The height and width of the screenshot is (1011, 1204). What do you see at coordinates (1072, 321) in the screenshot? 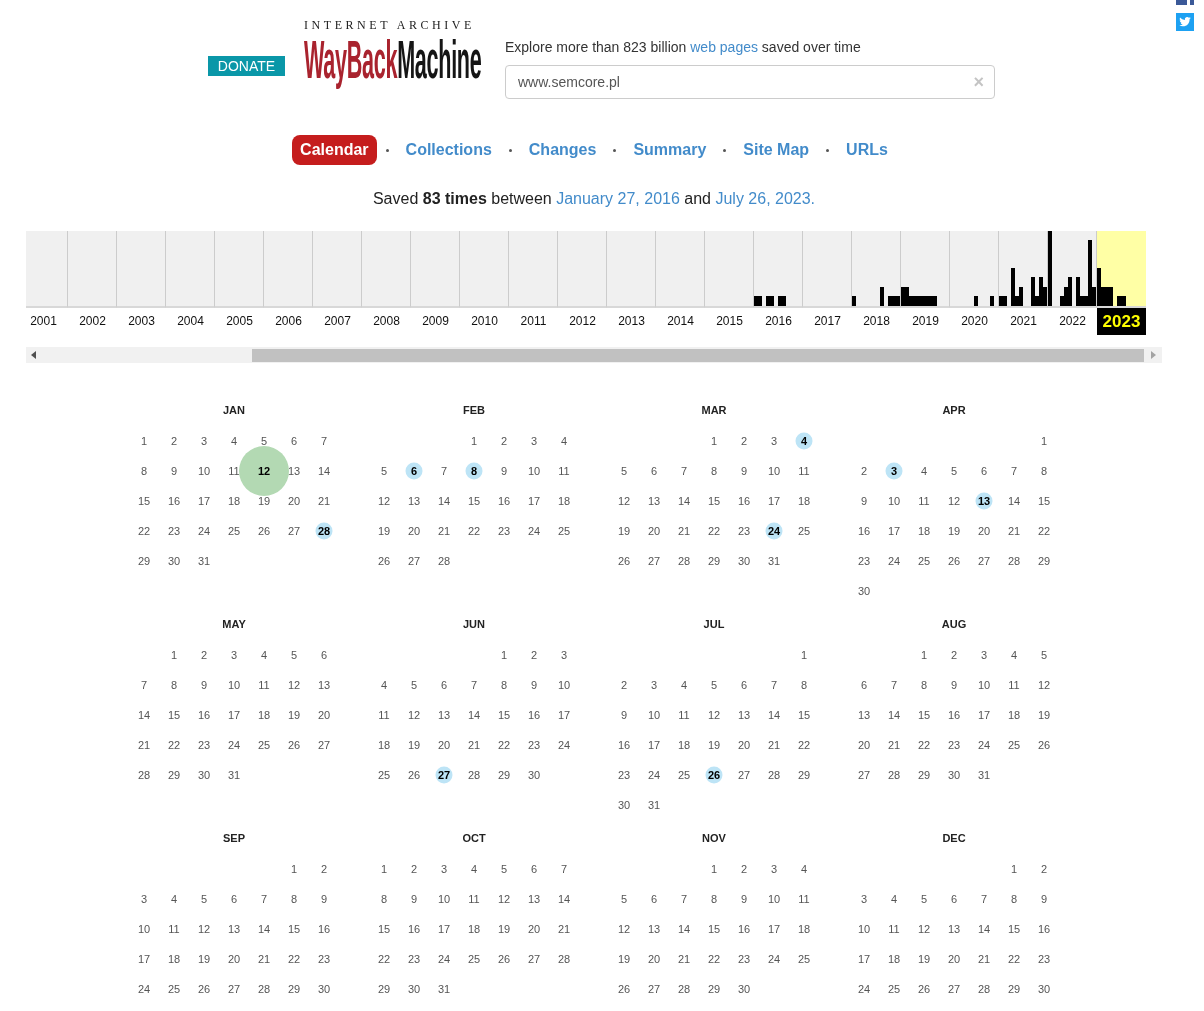
I see `year-label: 2022` at bounding box center [1072, 321].